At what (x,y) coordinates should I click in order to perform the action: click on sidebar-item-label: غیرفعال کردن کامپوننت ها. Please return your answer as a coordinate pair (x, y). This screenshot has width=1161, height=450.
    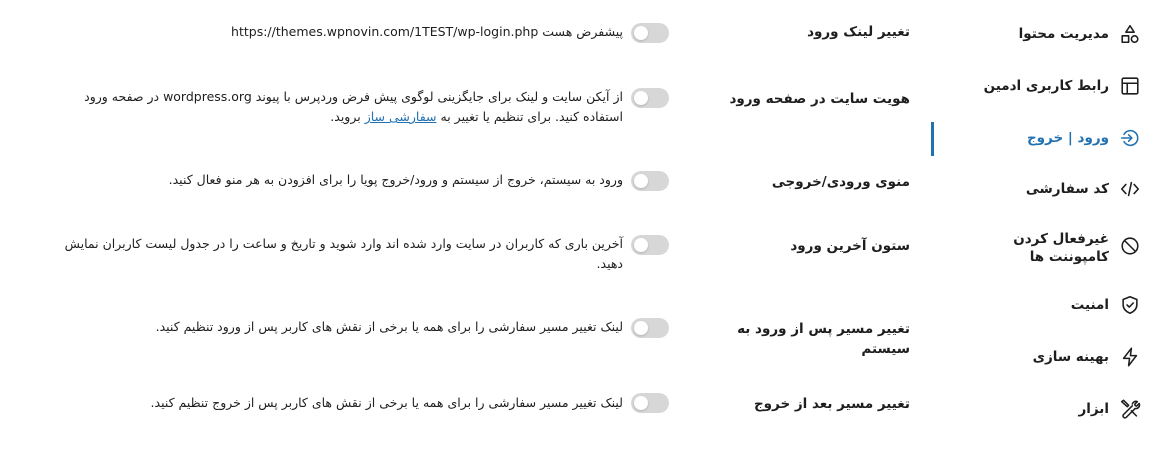
    Looking at the image, I should click on (1061, 248).